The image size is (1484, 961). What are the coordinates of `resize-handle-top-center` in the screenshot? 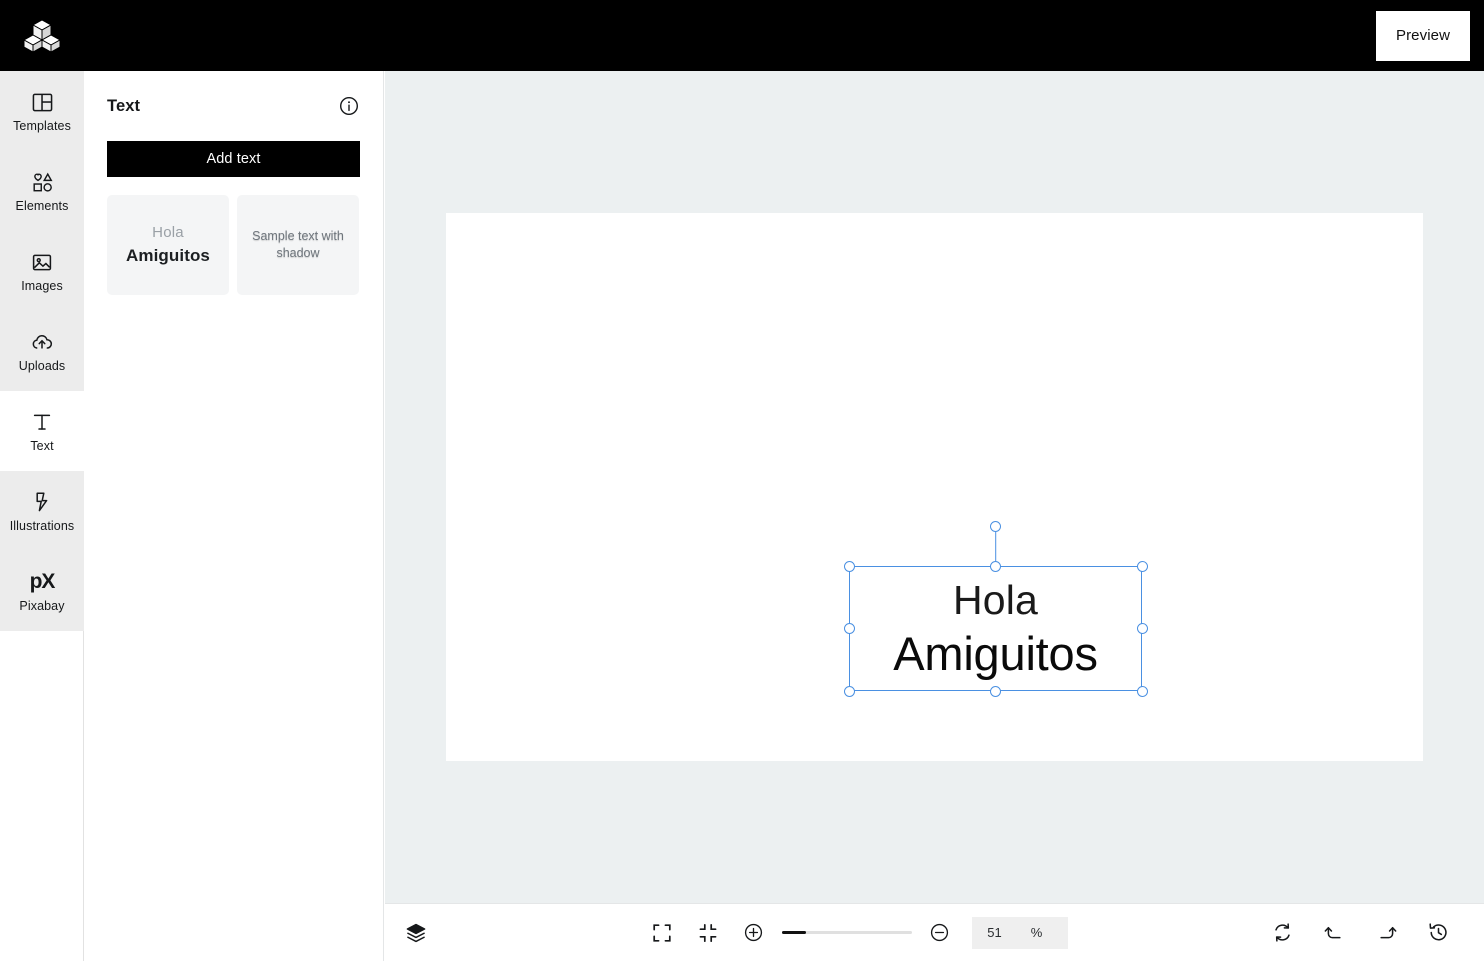 It's located at (995, 566).